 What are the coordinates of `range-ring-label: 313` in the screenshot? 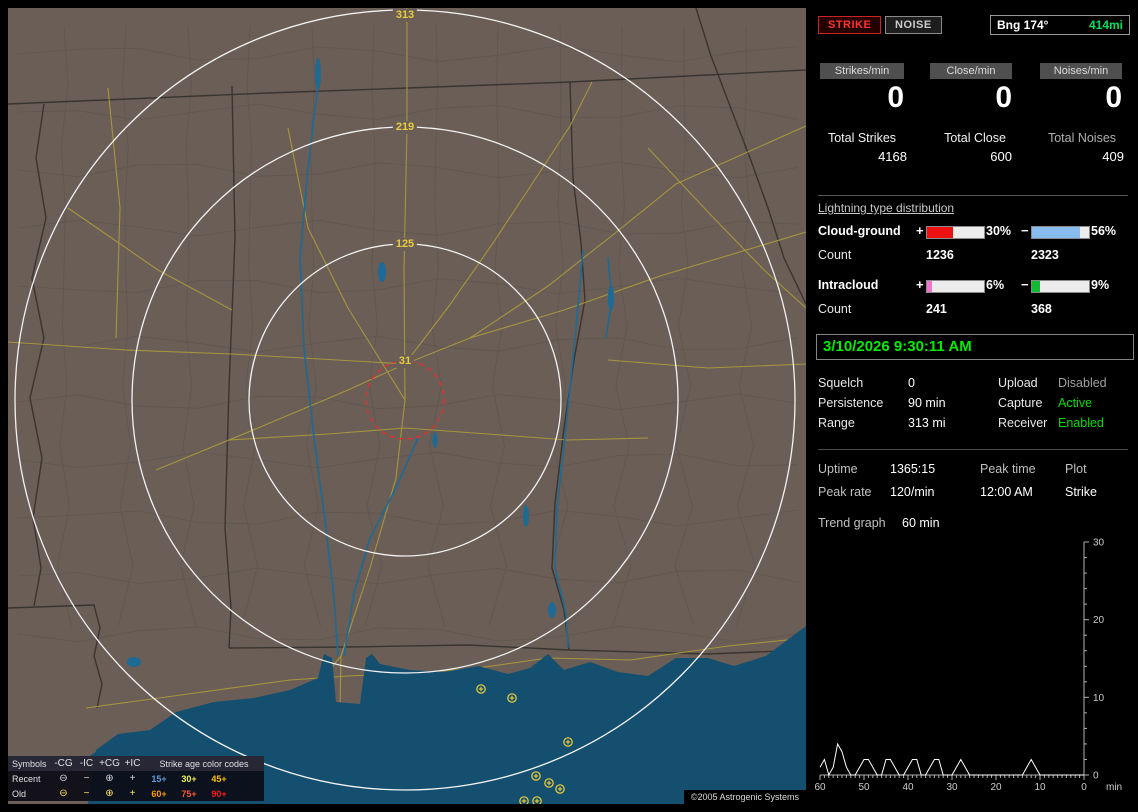 It's located at (405, 15).